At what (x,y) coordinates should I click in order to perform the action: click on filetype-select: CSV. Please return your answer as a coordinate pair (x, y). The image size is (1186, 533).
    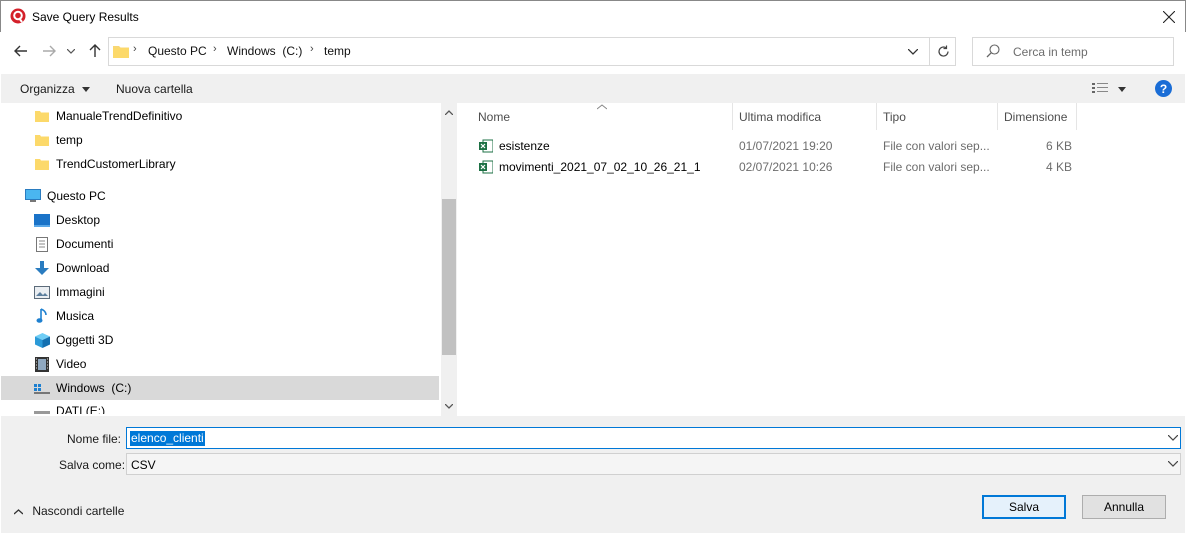
    Looking at the image, I should click on (653, 464).